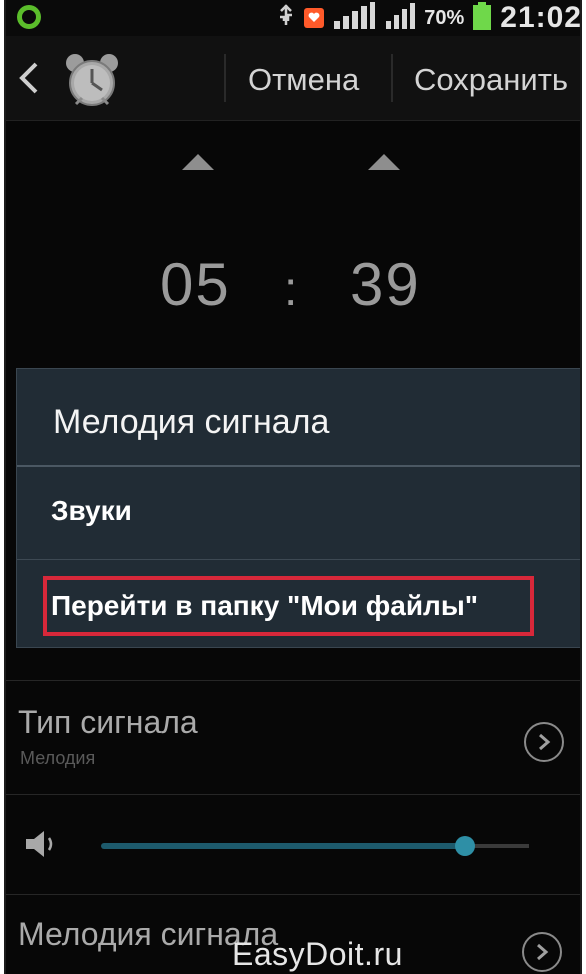 This screenshot has width=586, height=974. Describe the element at coordinates (400, 18) in the screenshot. I see `cell-signal-icon` at that location.